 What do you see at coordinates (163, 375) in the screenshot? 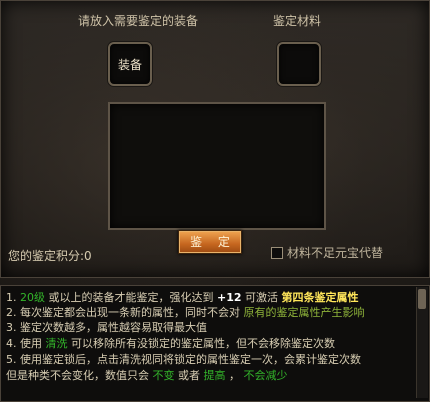
I see `instruction-text: 不变` at bounding box center [163, 375].